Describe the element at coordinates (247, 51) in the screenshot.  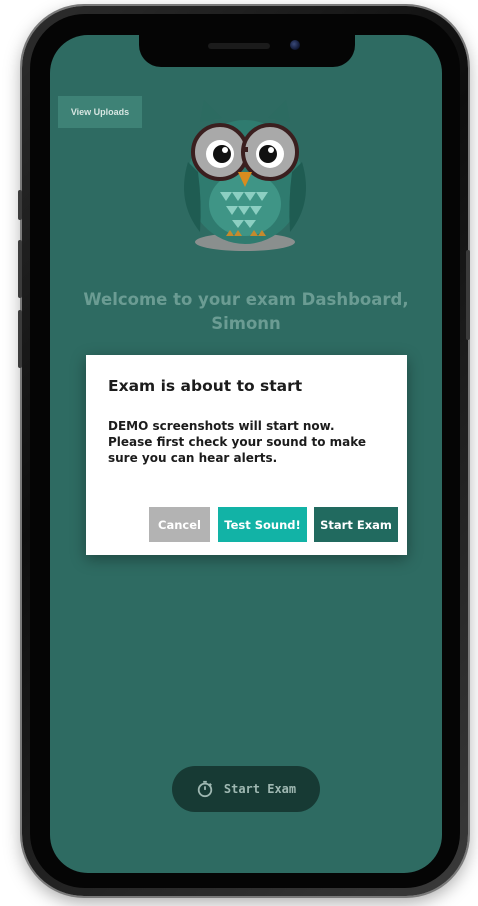
I see `phone-notch` at that location.